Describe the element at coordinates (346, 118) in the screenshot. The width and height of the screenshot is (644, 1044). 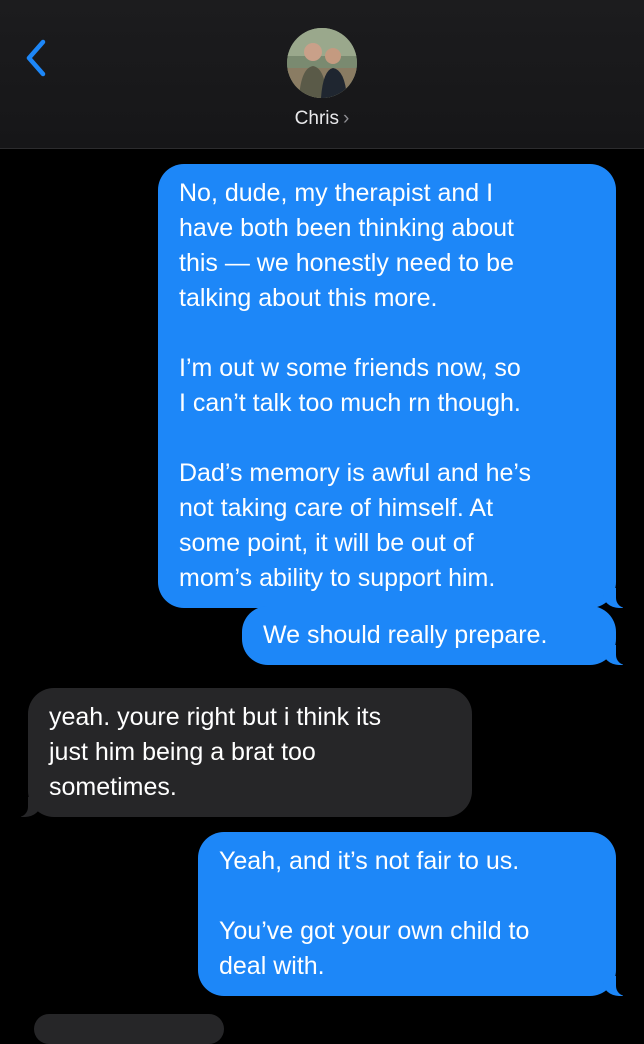
I see `chevron-right-icon: ›` at that location.